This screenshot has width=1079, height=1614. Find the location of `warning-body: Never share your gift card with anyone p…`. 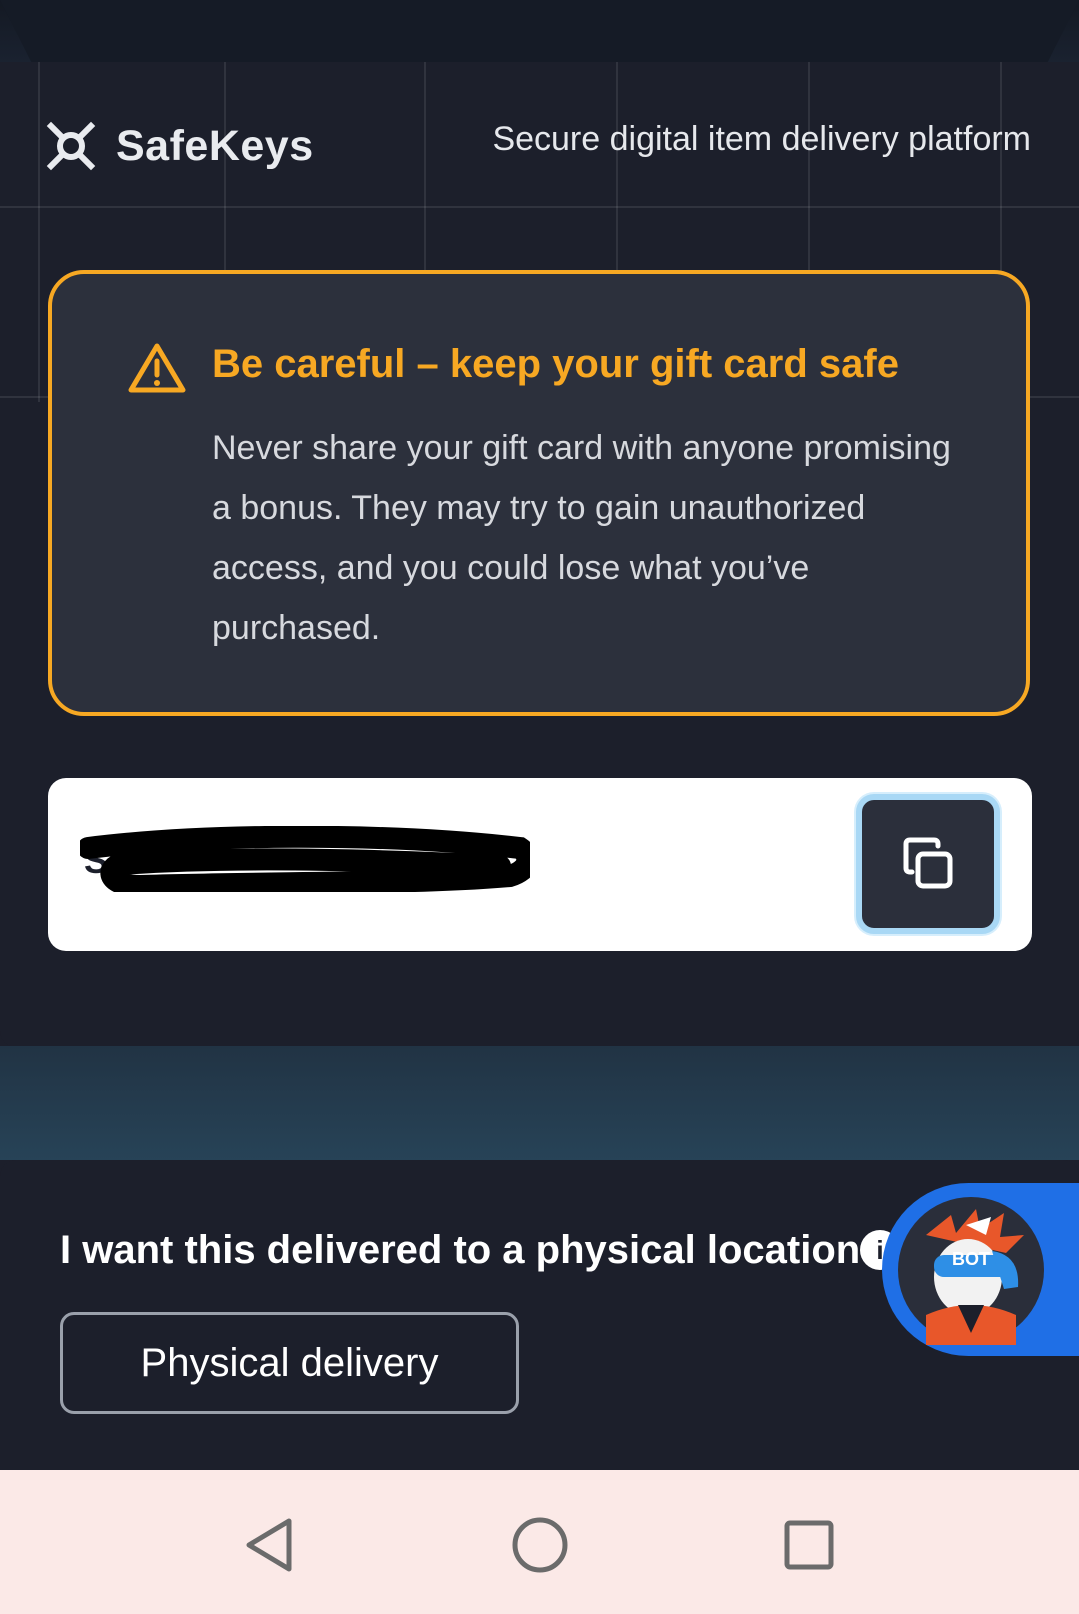

warning-body: Never share your gift card with anyone p… is located at coordinates (581, 538).